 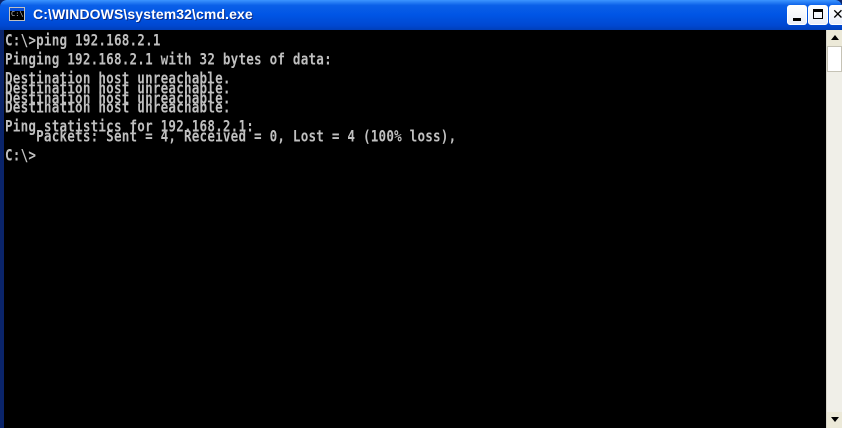 I want to click on close-icon: ✕, so click(x=837, y=15).